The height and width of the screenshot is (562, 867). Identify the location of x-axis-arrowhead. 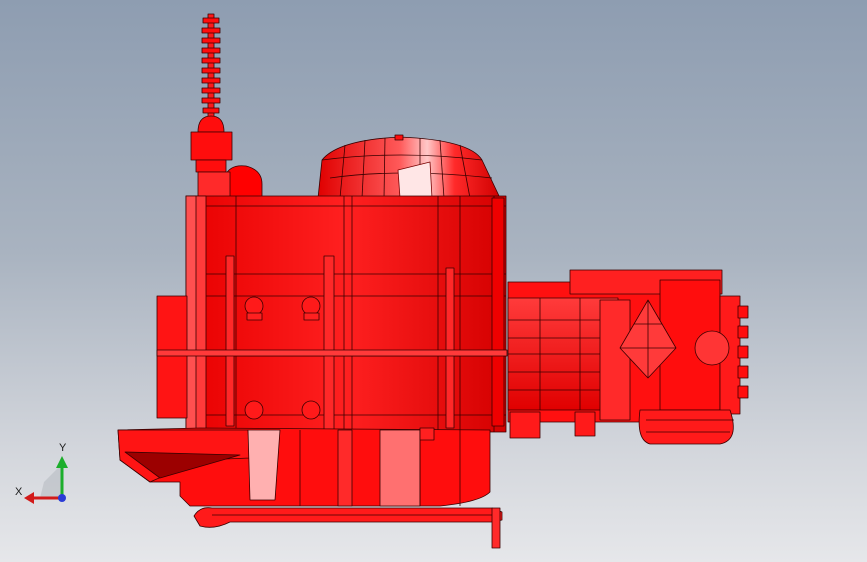
(29, 498).